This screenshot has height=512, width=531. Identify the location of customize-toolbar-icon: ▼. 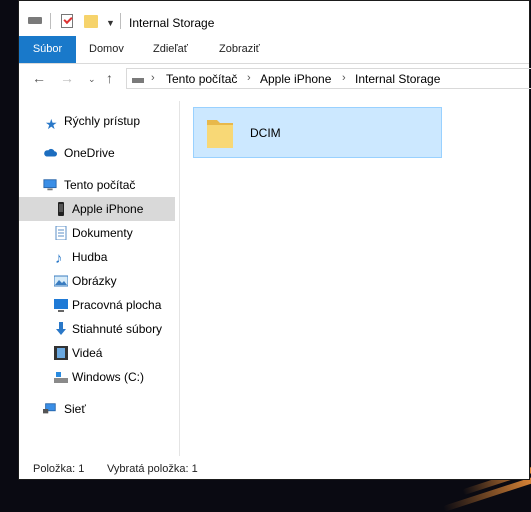
(110, 23).